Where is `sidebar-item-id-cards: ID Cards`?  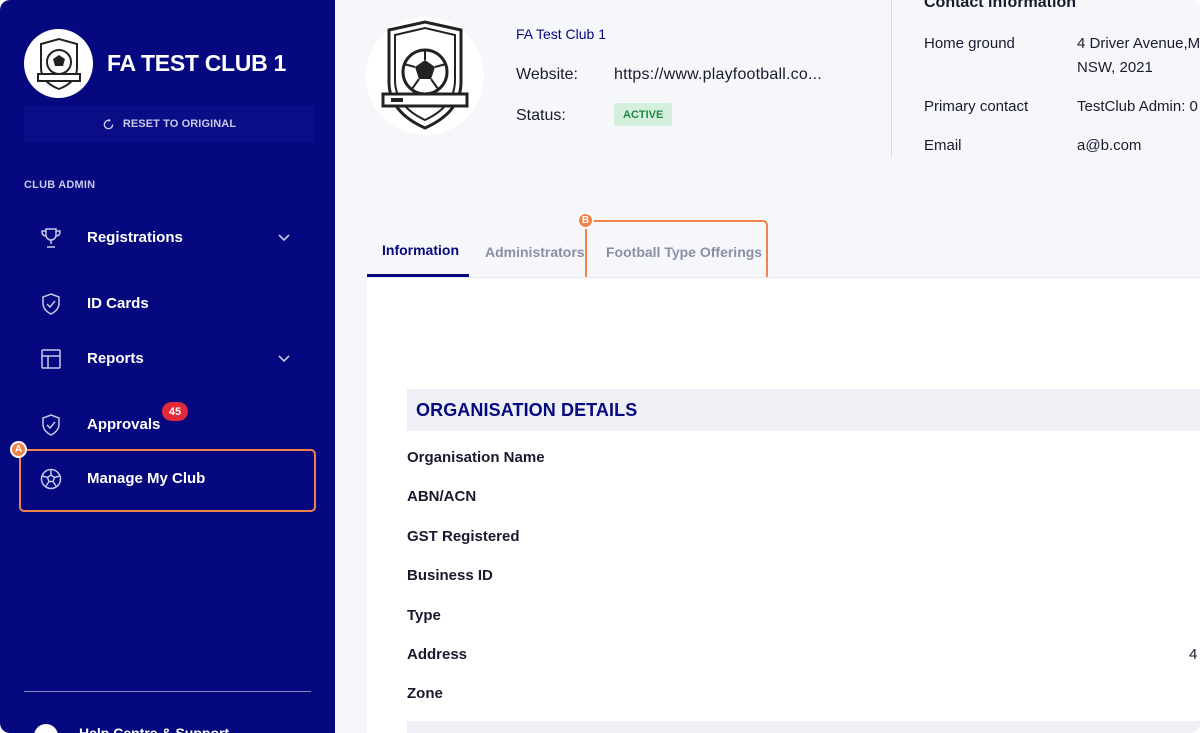 sidebar-item-id-cards: ID Cards is located at coordinates (169, 303).